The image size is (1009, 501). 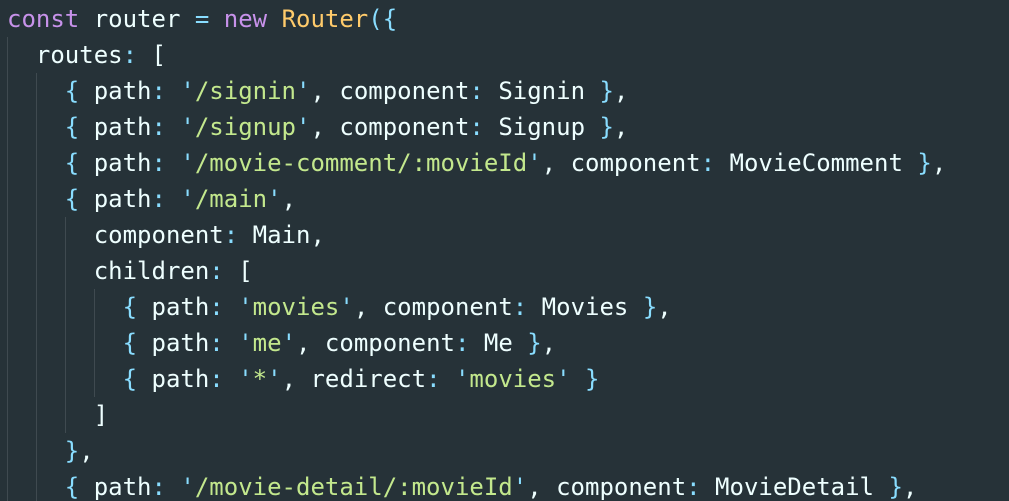 What do you see at coordinates (245, 19) in the screenshot?
I see `code-token: new` at bounding box center [245, 19].